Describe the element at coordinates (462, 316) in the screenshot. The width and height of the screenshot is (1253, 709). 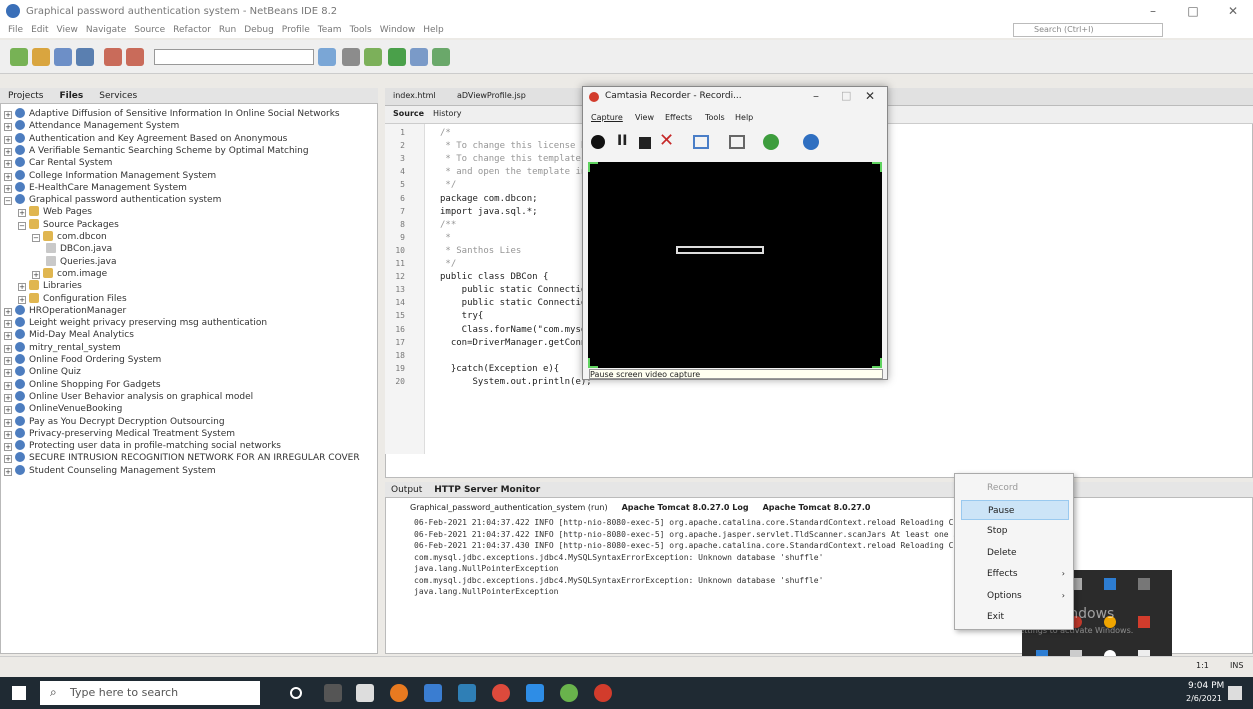
I see `code-line: try{` at that location.